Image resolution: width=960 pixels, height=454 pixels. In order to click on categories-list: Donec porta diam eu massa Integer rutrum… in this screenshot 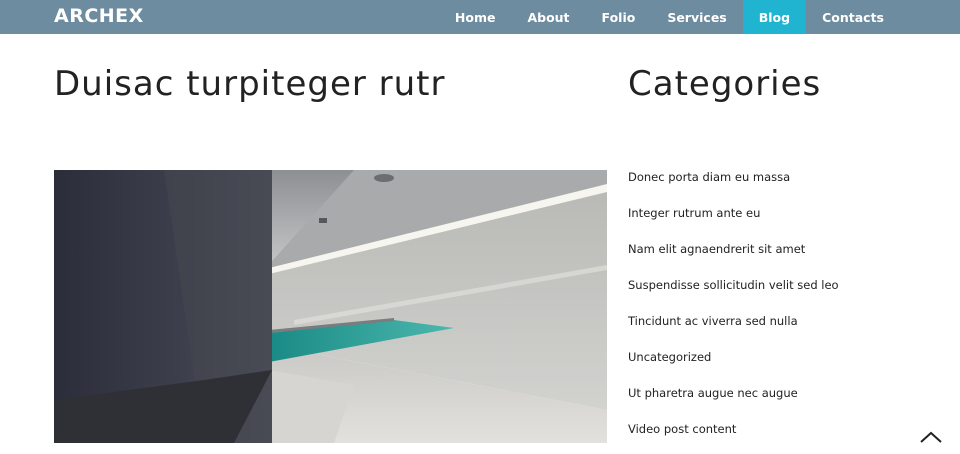, I will do `click(733, 310)`.